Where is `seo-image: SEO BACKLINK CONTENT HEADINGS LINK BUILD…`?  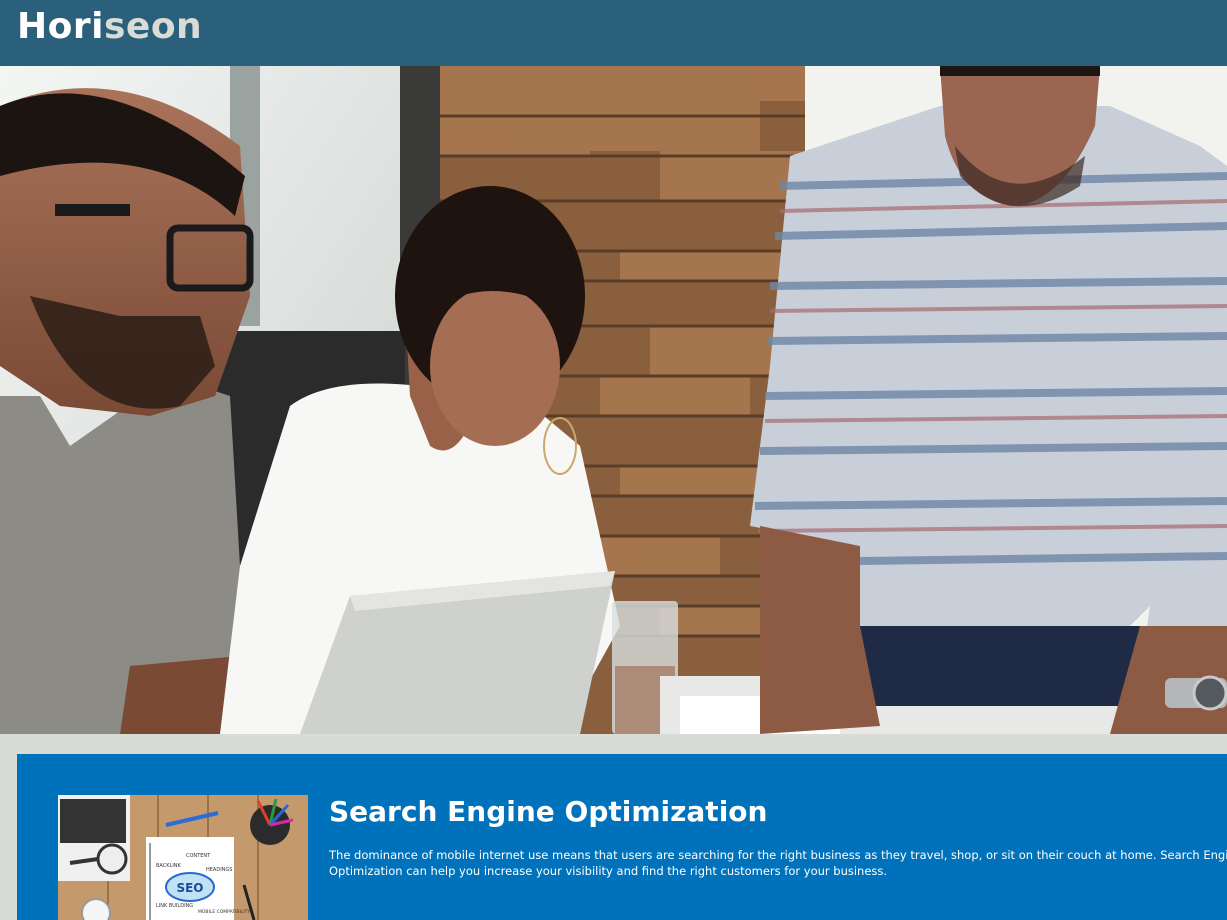
seo-image: SEO BACKLINK CONTENT HEADINGS LINK BUILD… is located at coordinates (183, 857).